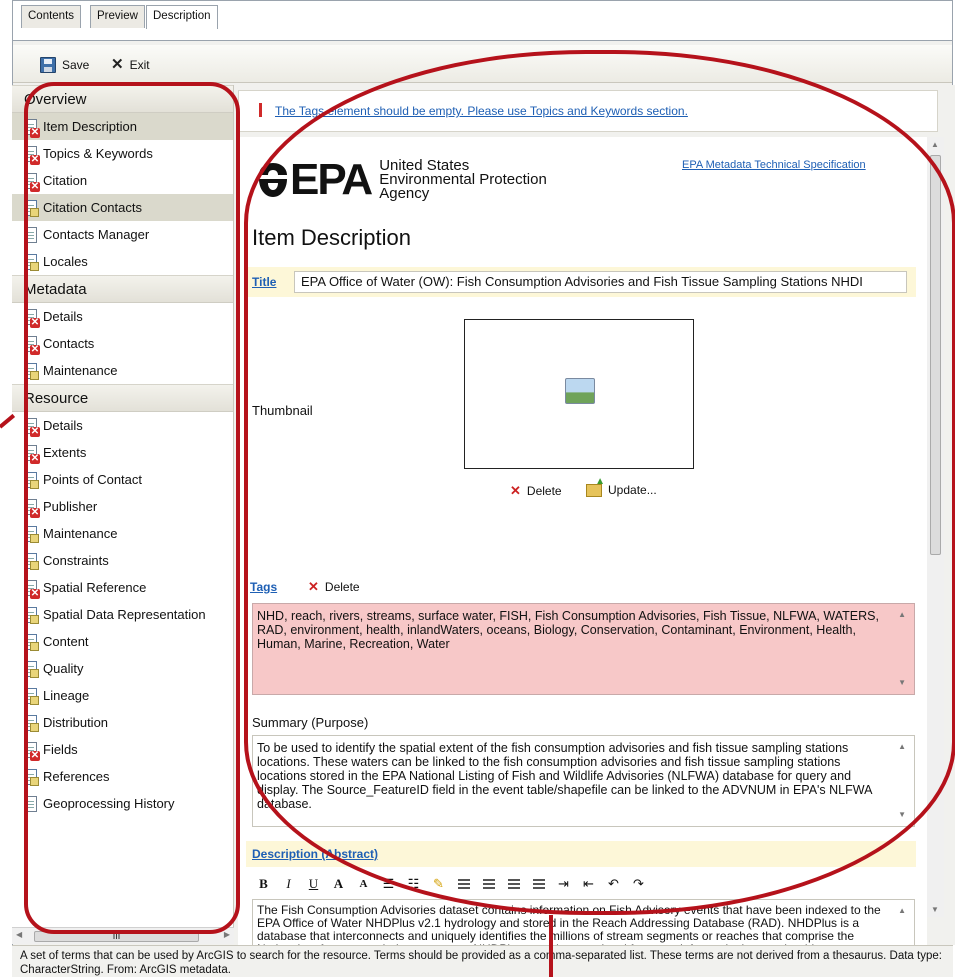 Image resolution: width=955 pixels, height=977 pixels. I want to click on nav-item-references: References, so click(122, 776).